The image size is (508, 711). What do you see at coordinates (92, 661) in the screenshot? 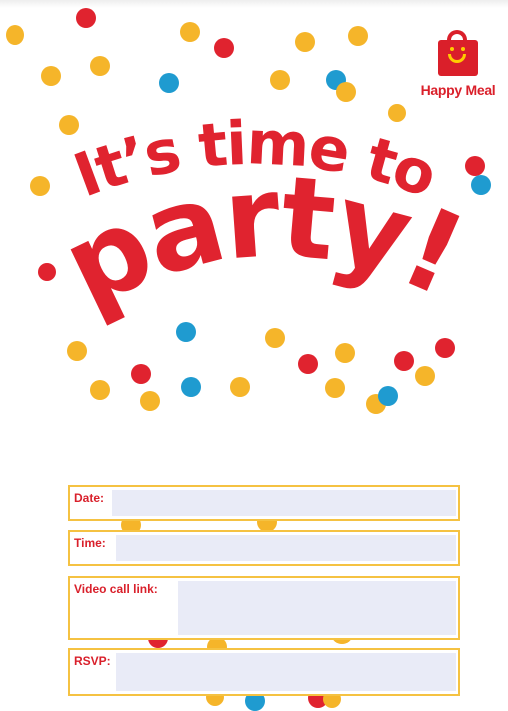
I see `rsvp-label: RSVP:` at bounding box center [92, 661].